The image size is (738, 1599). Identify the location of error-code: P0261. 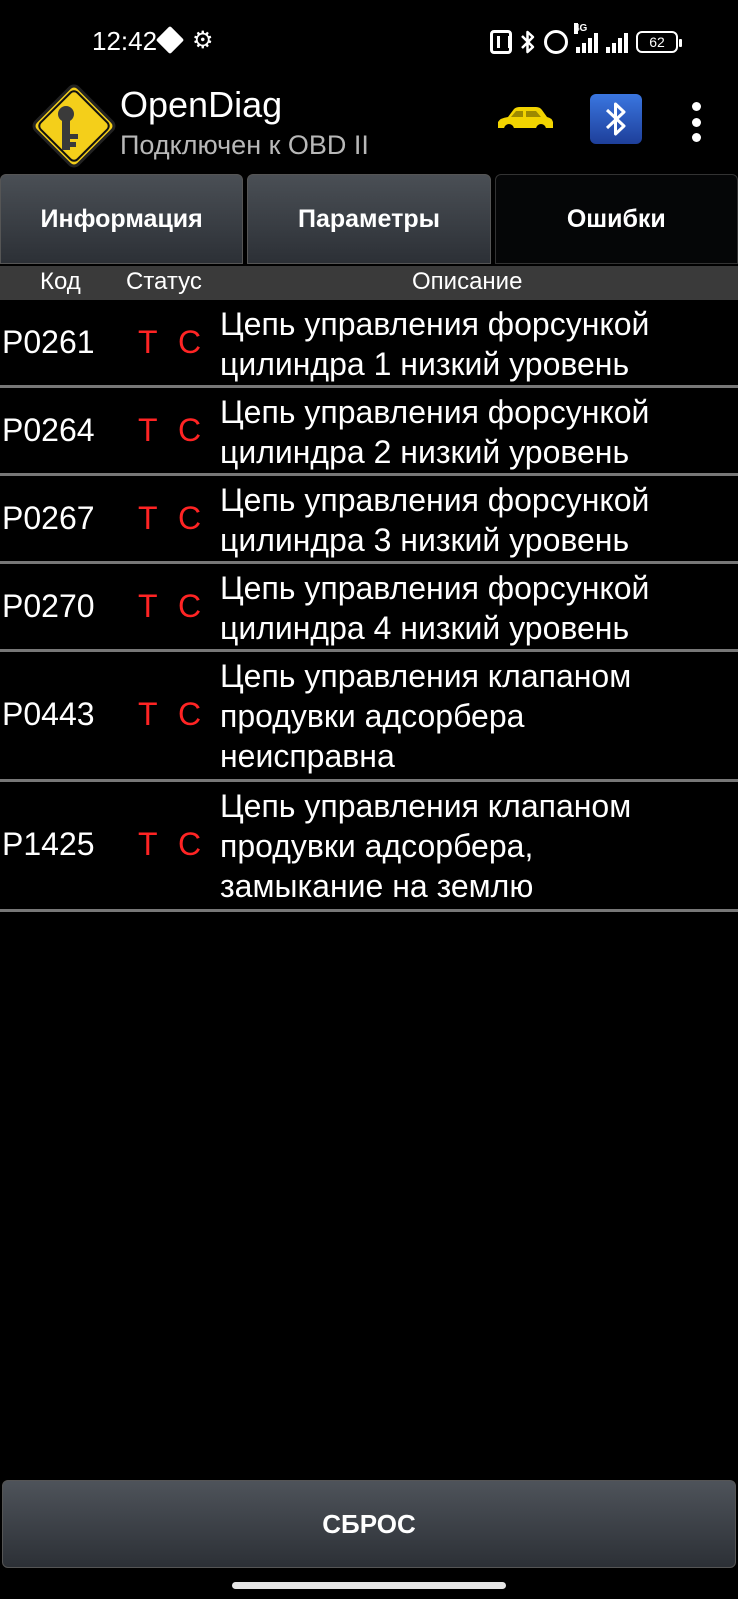
(48, 342).